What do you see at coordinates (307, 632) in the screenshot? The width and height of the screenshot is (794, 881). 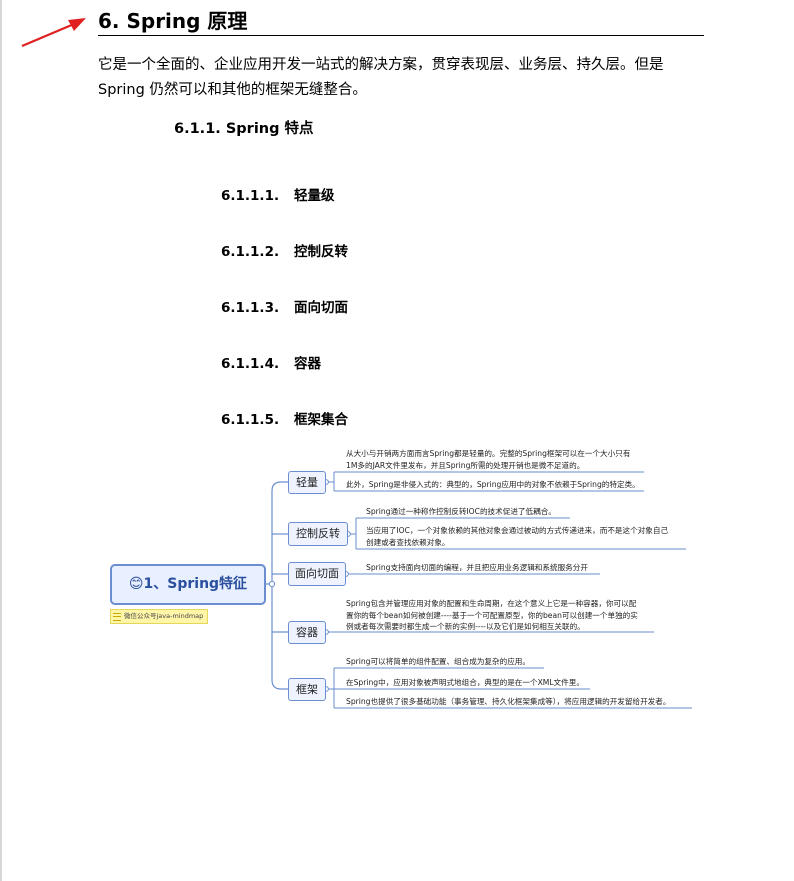 I see `mindmap-branch-container: 容器` at bounding box center [307, 632].